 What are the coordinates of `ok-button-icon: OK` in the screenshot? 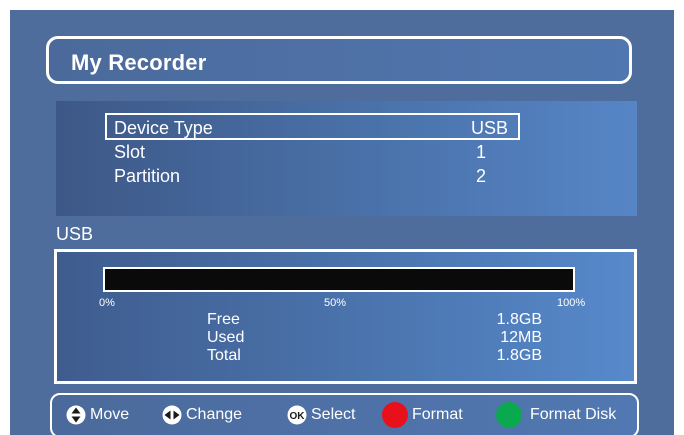 It's located at (297, 415).